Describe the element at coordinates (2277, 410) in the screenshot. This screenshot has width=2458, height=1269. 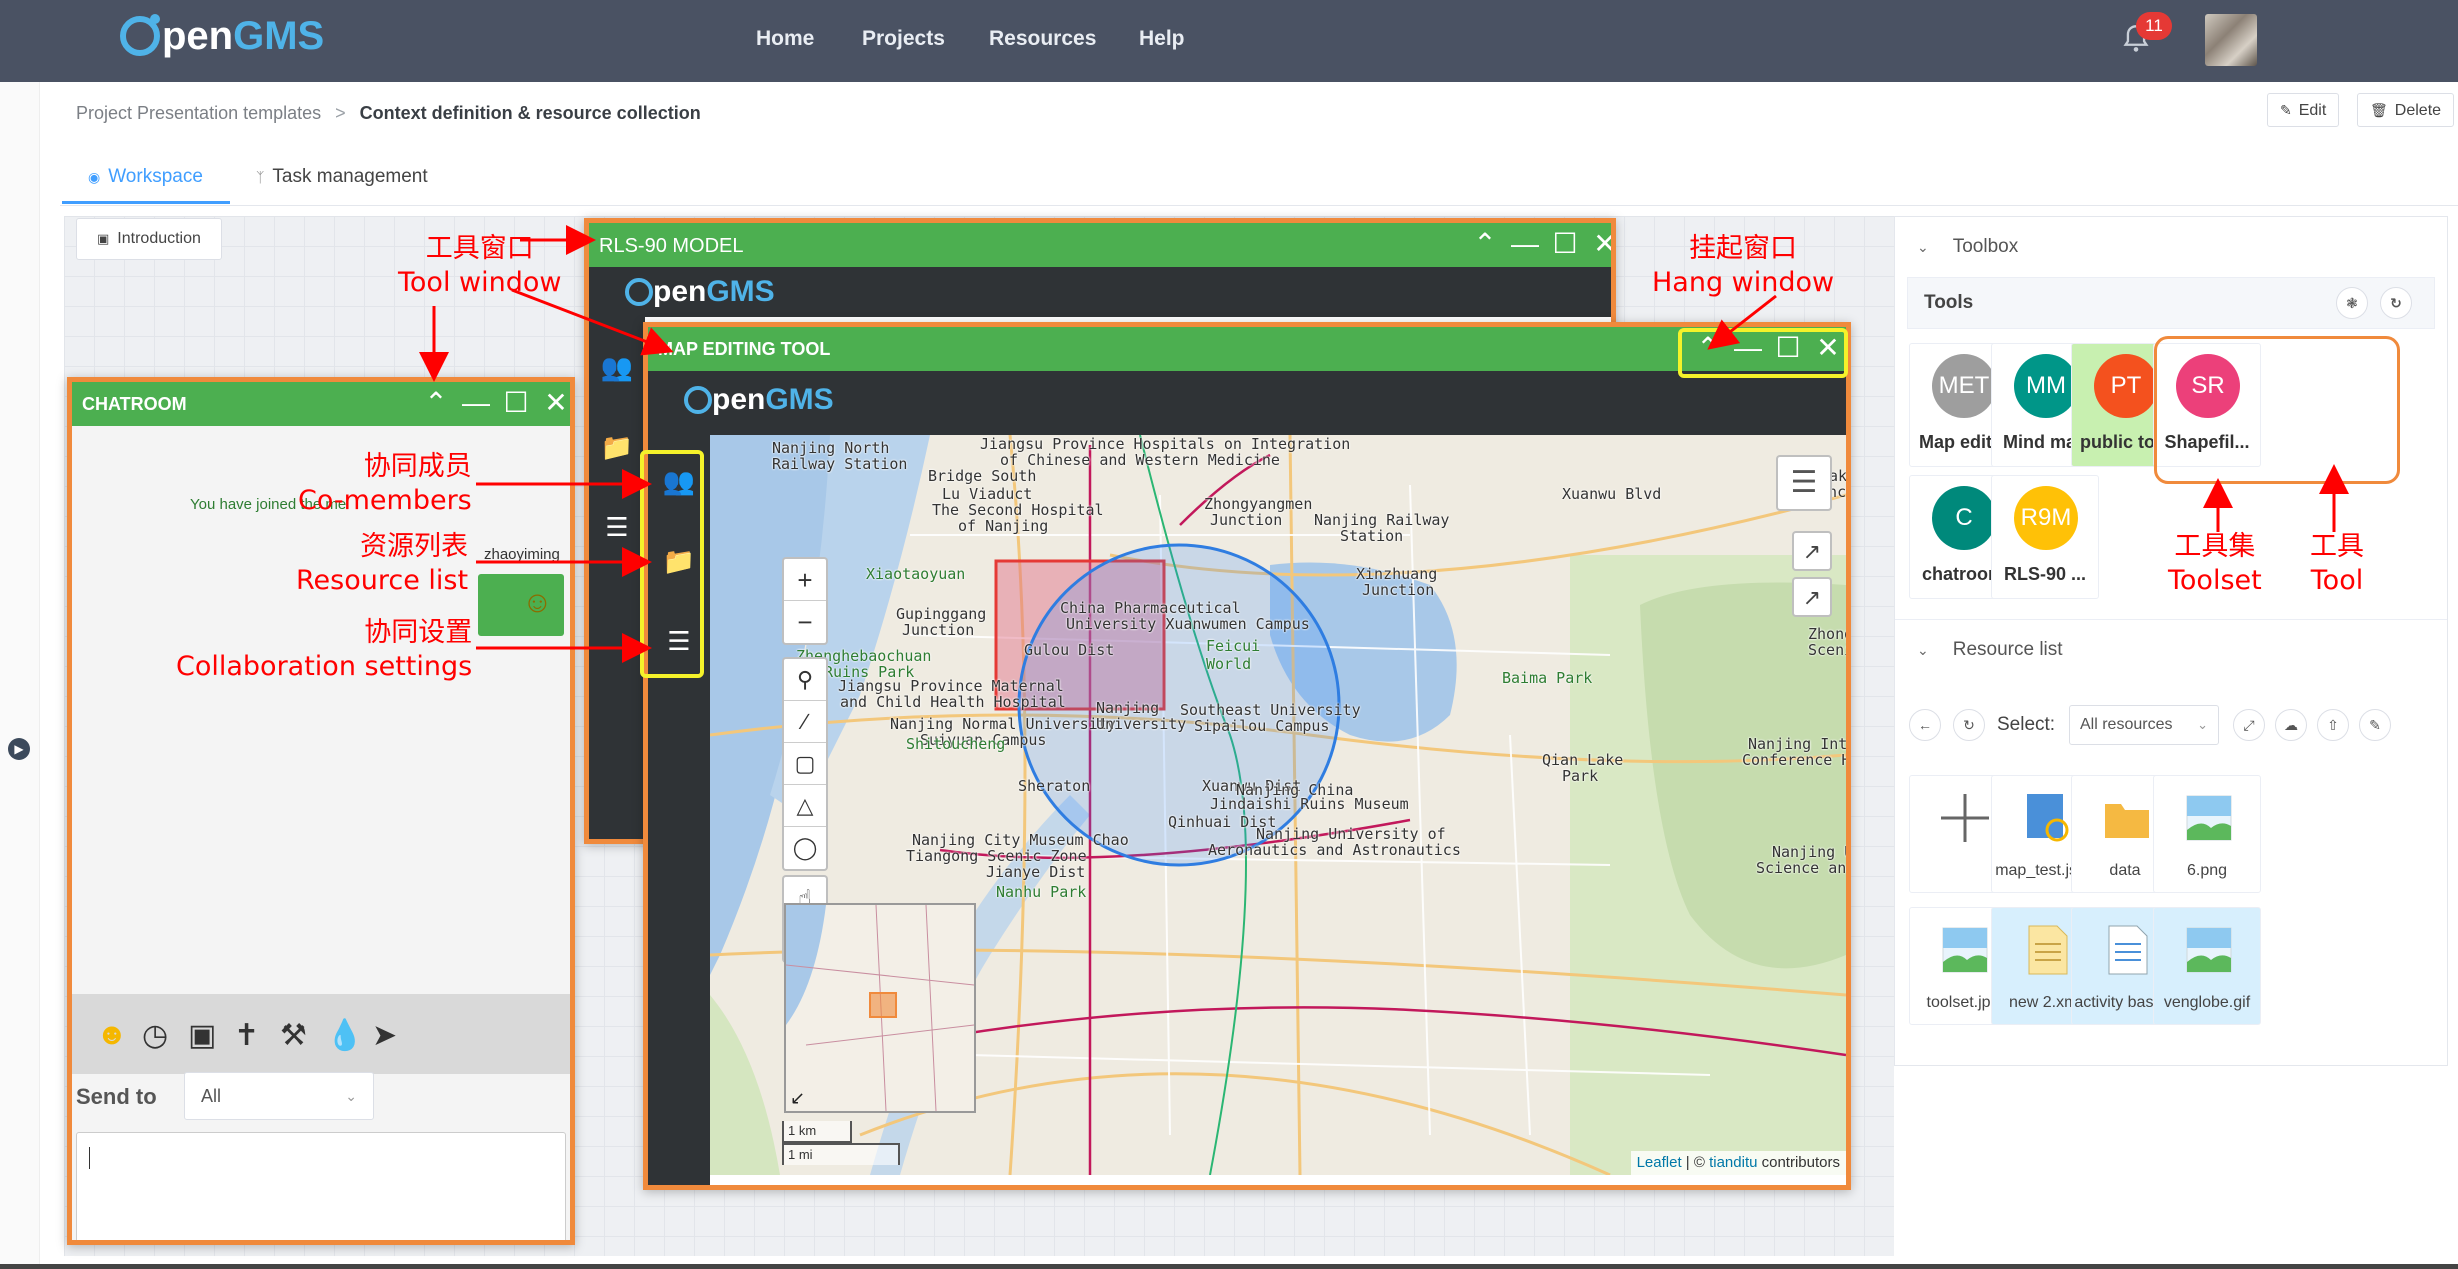
I see `toolset-highlight` at that location.